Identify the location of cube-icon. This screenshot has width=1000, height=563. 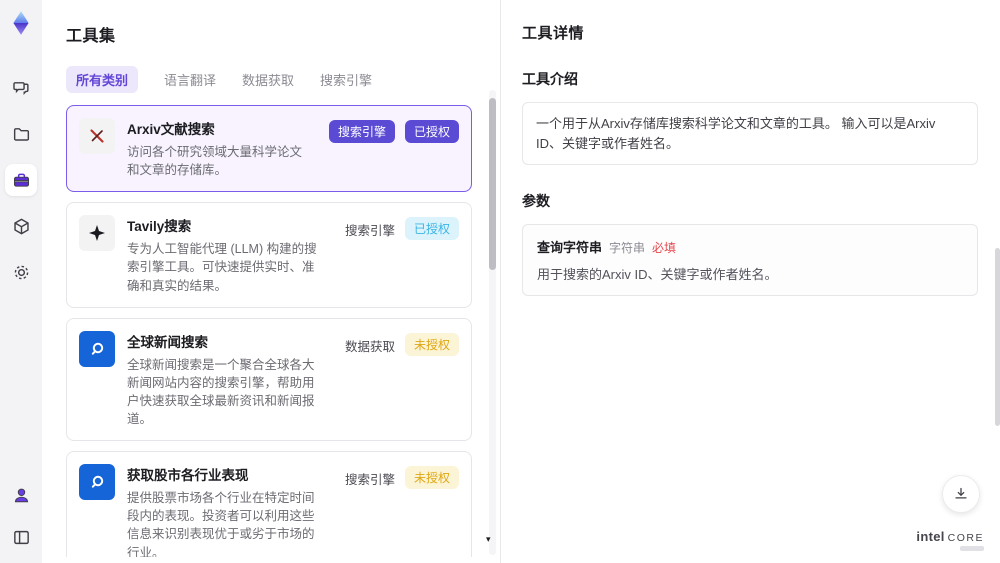
(21, 226).